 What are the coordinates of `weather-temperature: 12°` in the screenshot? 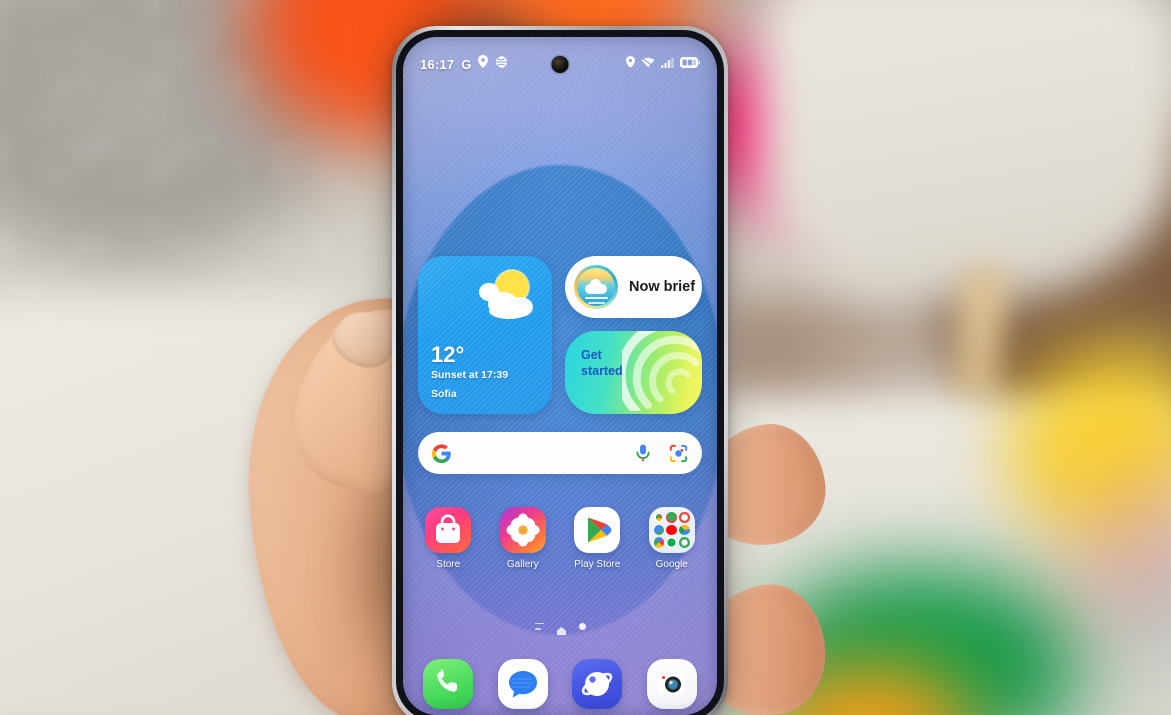 It's located at (448, 354).